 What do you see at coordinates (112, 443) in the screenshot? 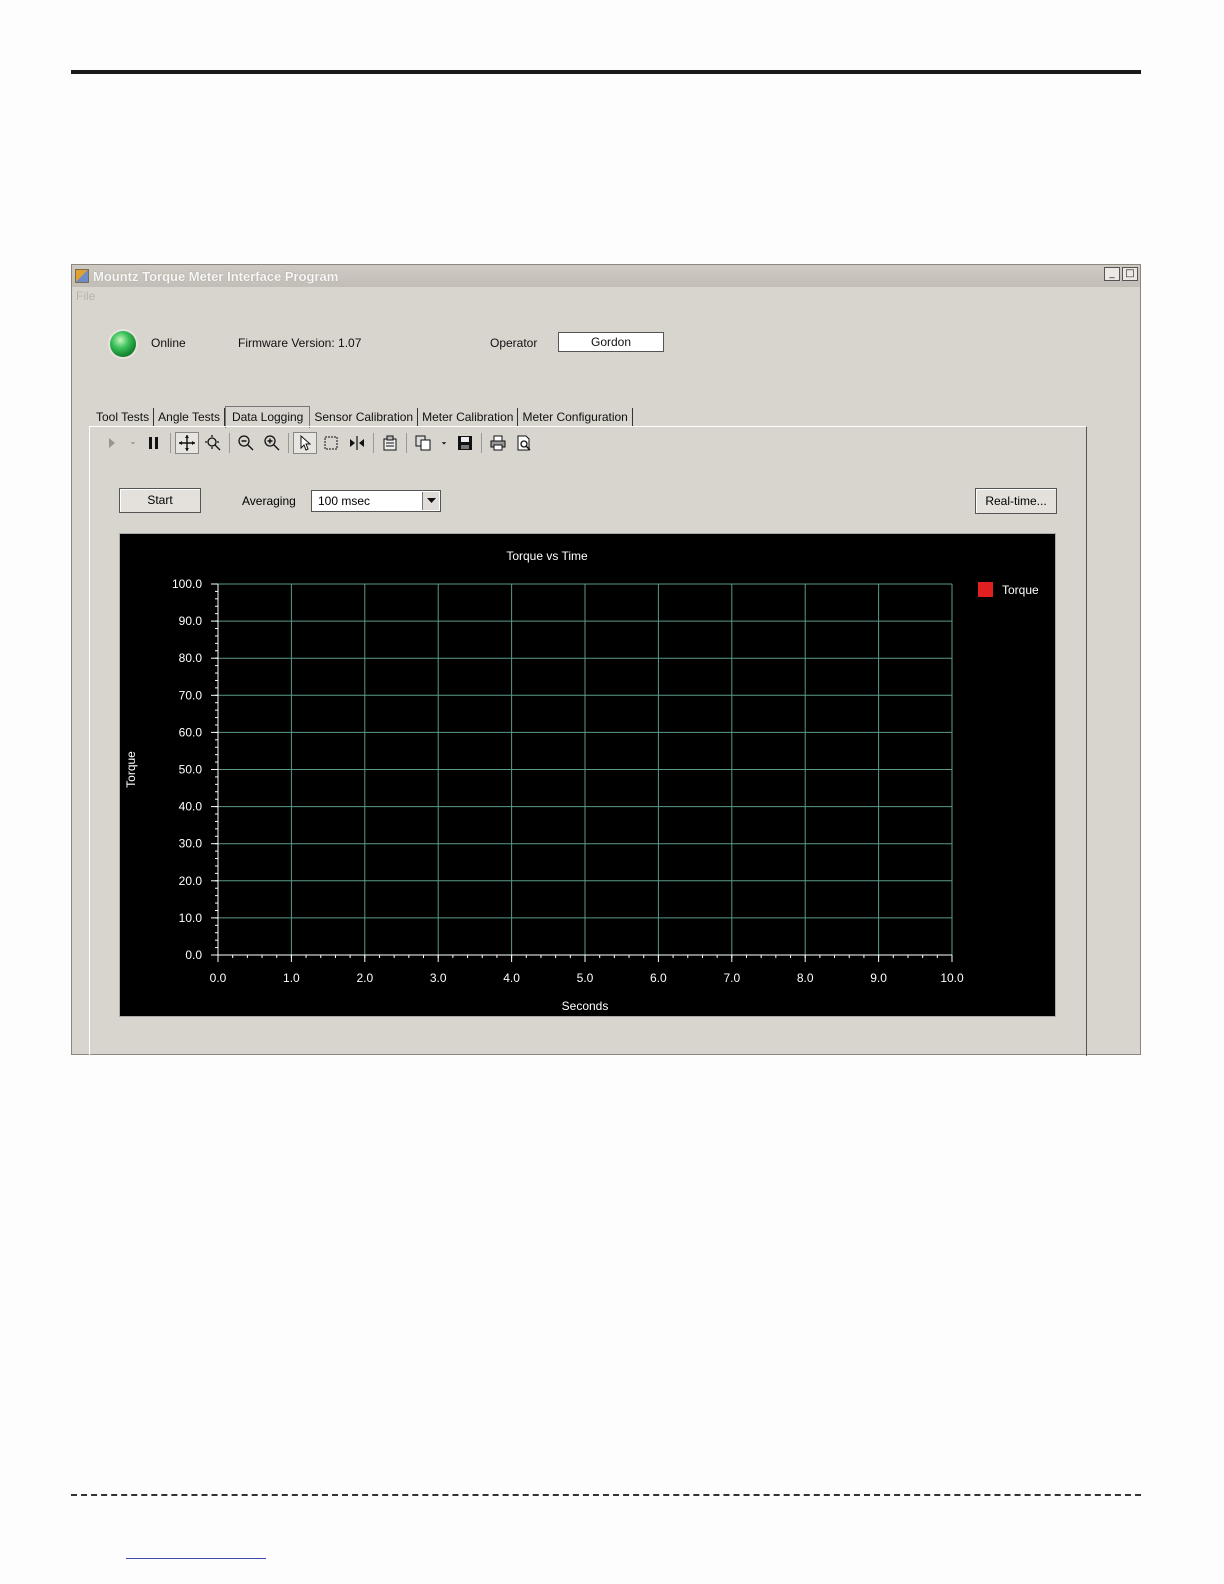
I see `play-icon` at bounding box center [112, 443].